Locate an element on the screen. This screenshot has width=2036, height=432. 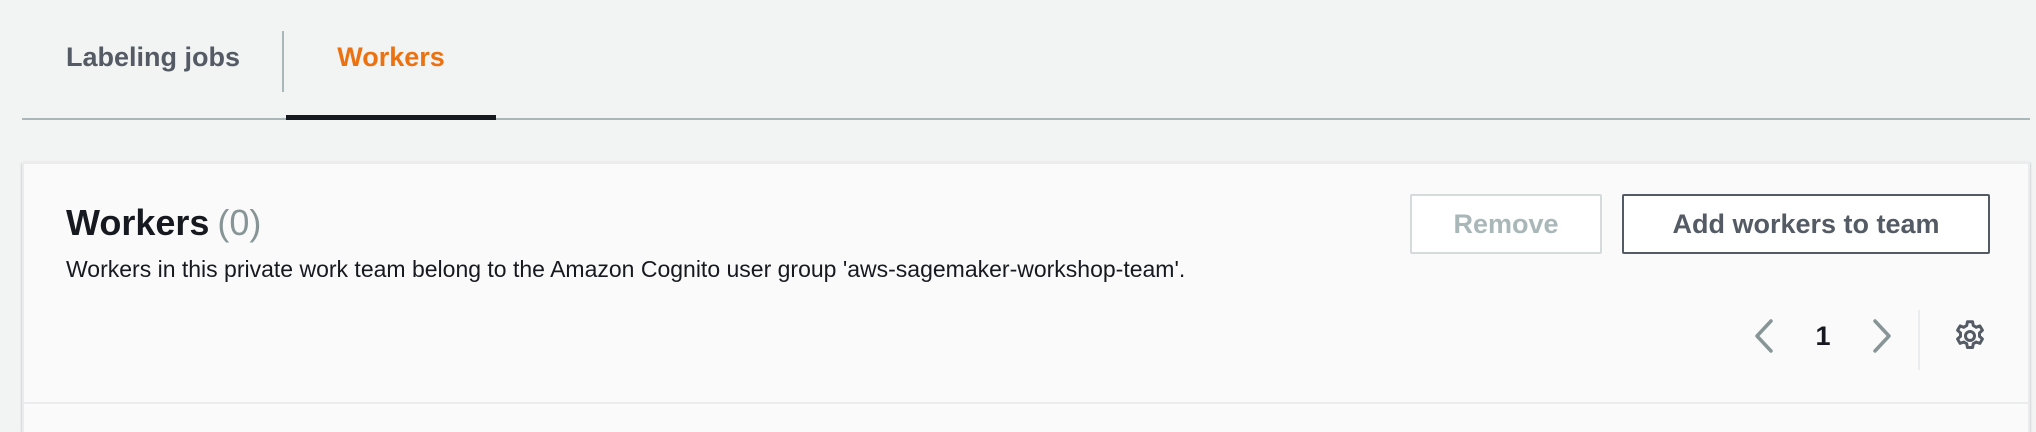
chevron-right-icon is located at coordinates (1882, 336).